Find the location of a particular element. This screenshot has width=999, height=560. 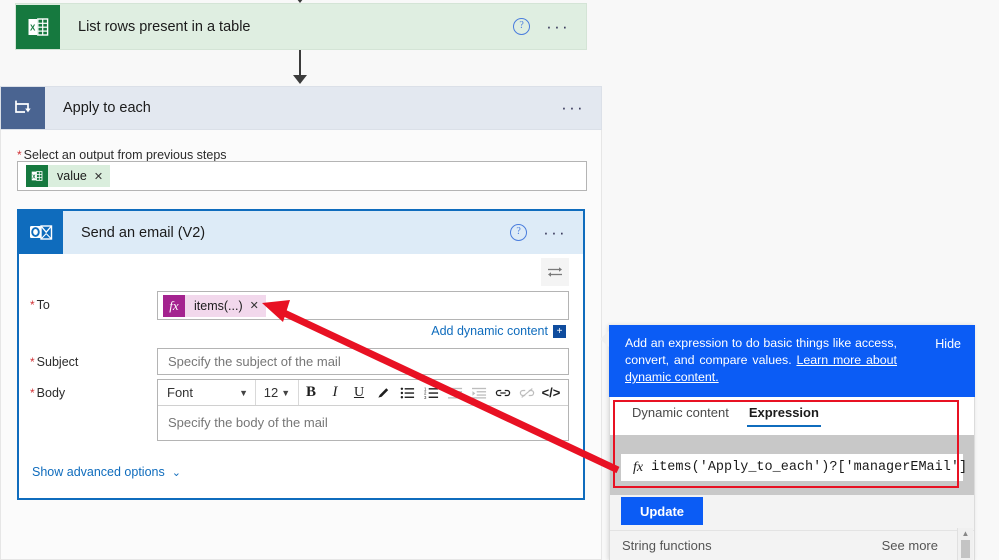

action-card-title: List rows present in a table is located at coordinates (164, 26).